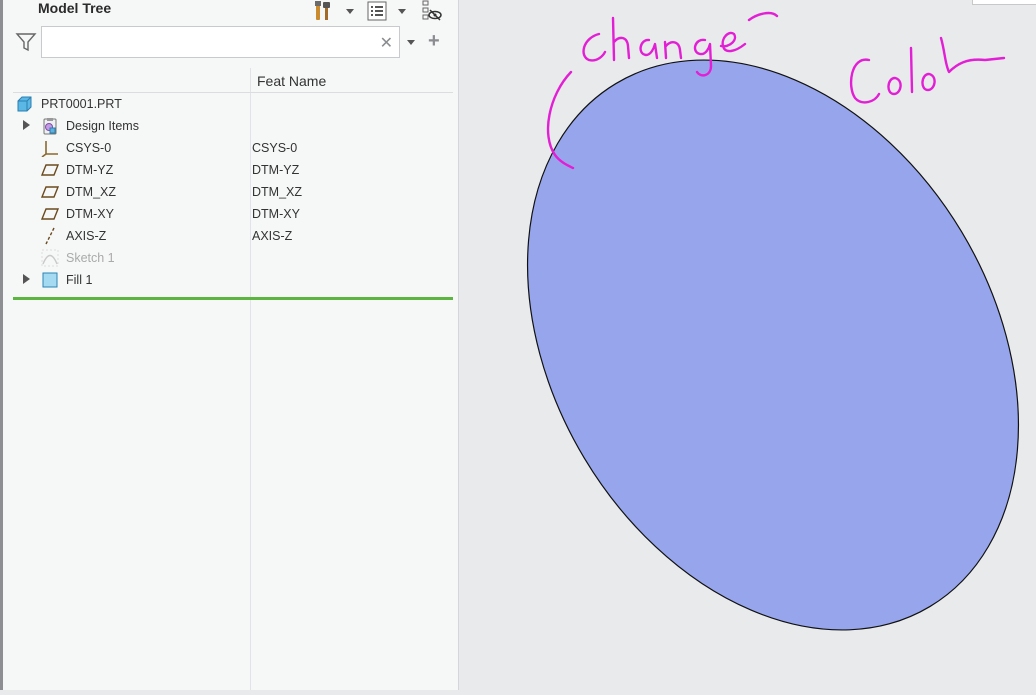 This screenshot has width=1036, height=695. I want to click on tree-item-label: CSYS-0, so click(89, 148).